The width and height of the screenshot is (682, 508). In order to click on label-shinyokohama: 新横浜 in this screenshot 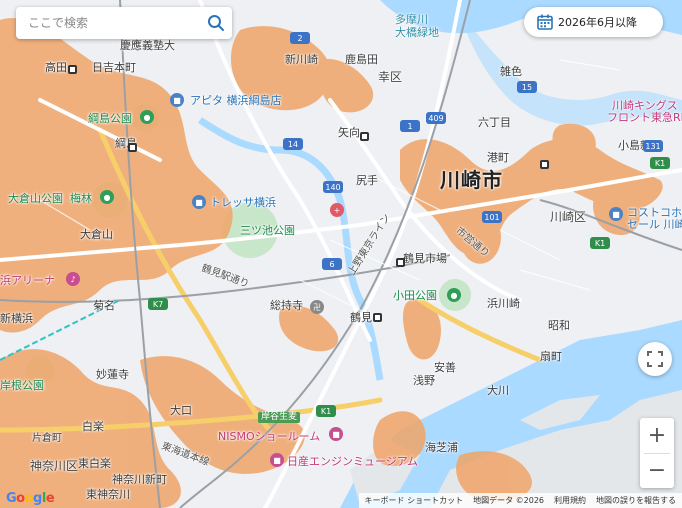, I will do `click(16, 318)`.